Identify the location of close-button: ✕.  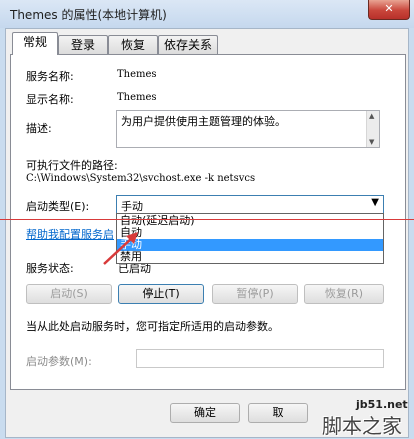
(389, 10).